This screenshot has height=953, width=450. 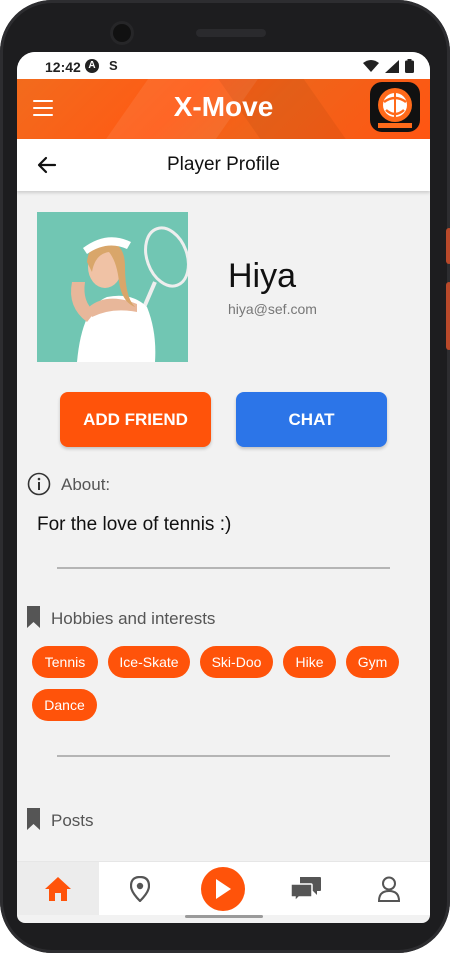 What do you see at coordinates (448, 316) in the screenshot?
I see `power-button` at bounding box center [448, 316].